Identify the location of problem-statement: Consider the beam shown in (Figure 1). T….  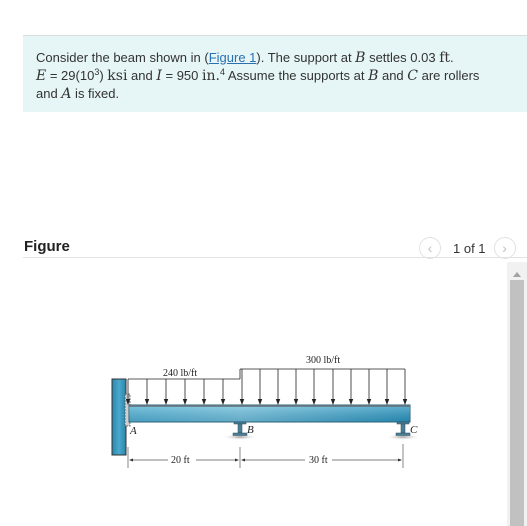
(275, 73).